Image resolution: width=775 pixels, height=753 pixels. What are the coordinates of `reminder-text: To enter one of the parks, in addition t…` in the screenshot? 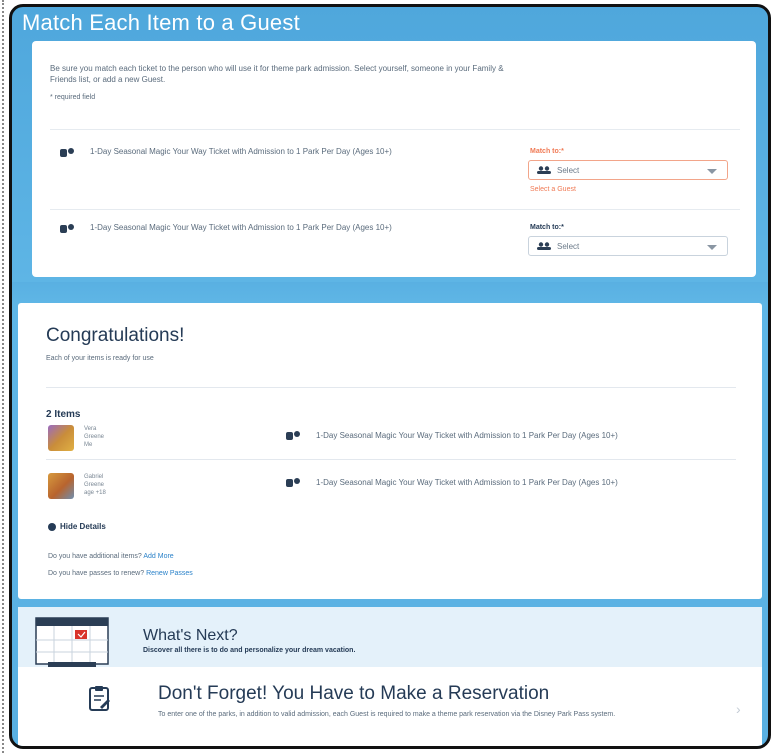 It's located at (387, 714).